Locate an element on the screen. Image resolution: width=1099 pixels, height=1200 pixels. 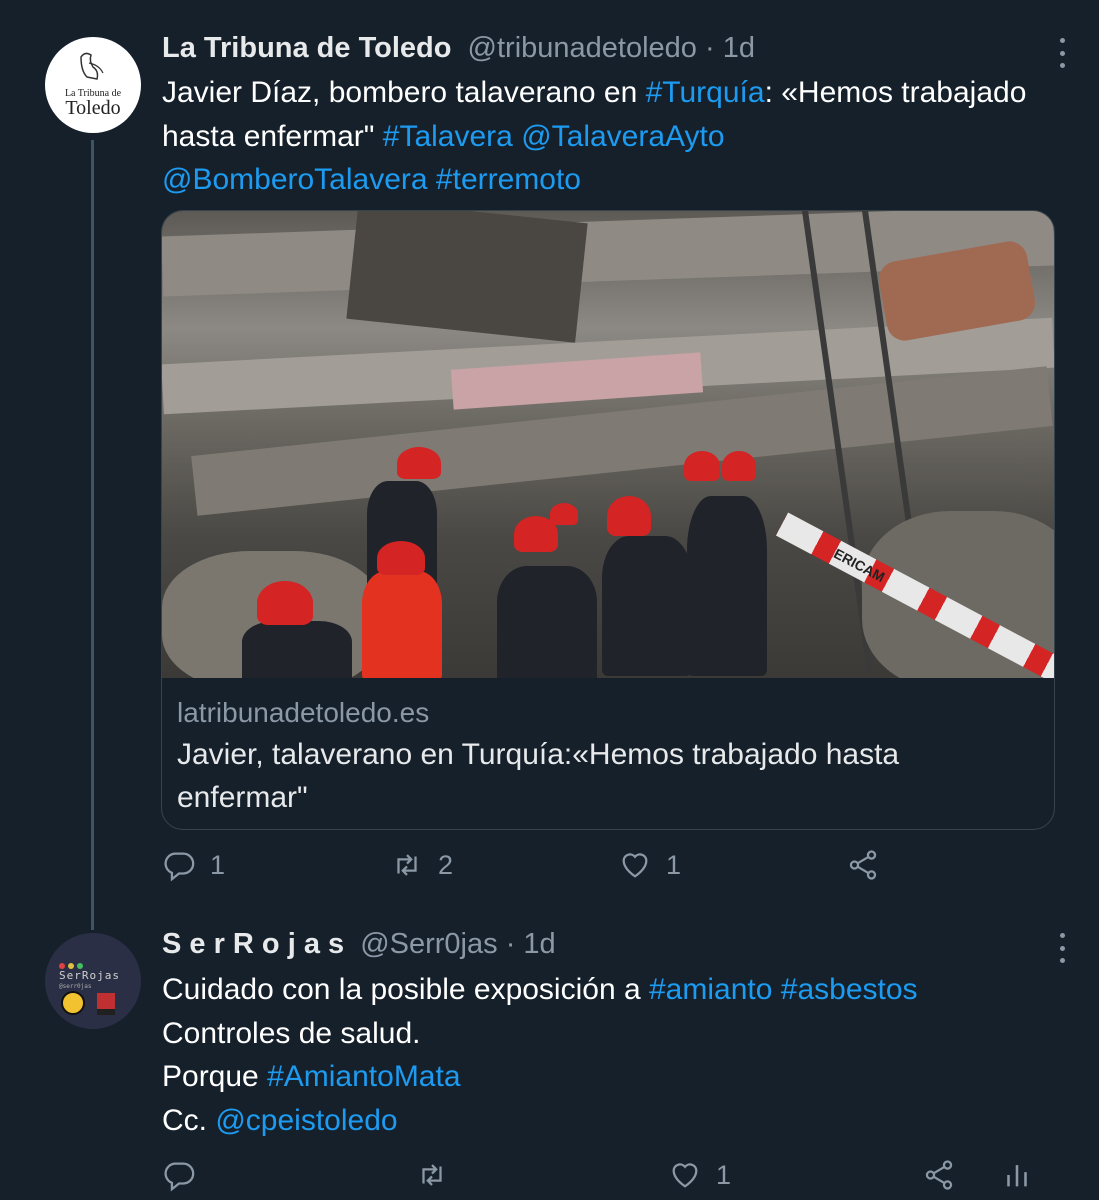
author-name: La Tribuna de Toledo is located at coordinates (306, 48).